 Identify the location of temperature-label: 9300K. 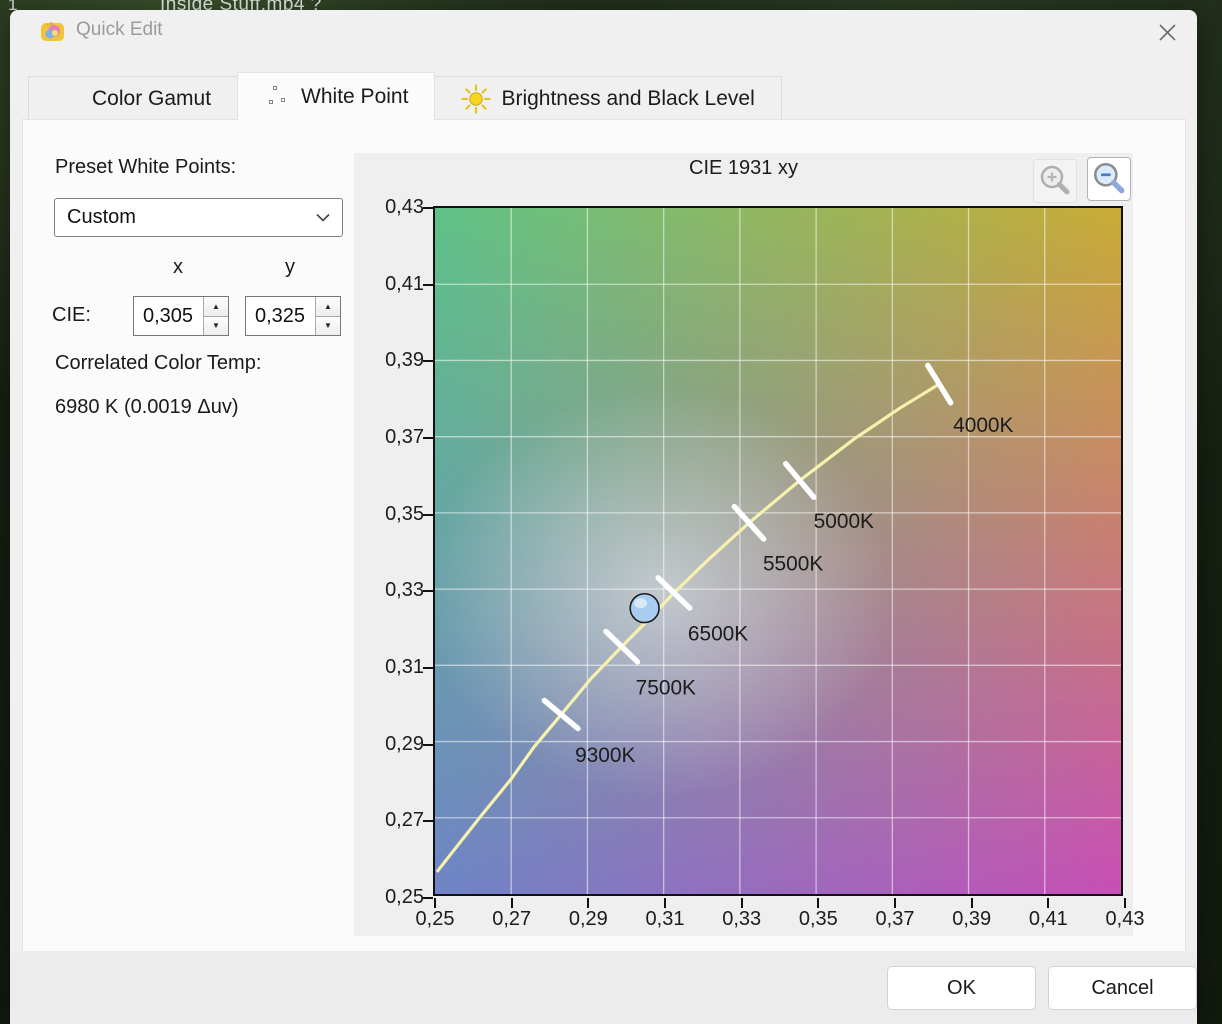
(605, 755).